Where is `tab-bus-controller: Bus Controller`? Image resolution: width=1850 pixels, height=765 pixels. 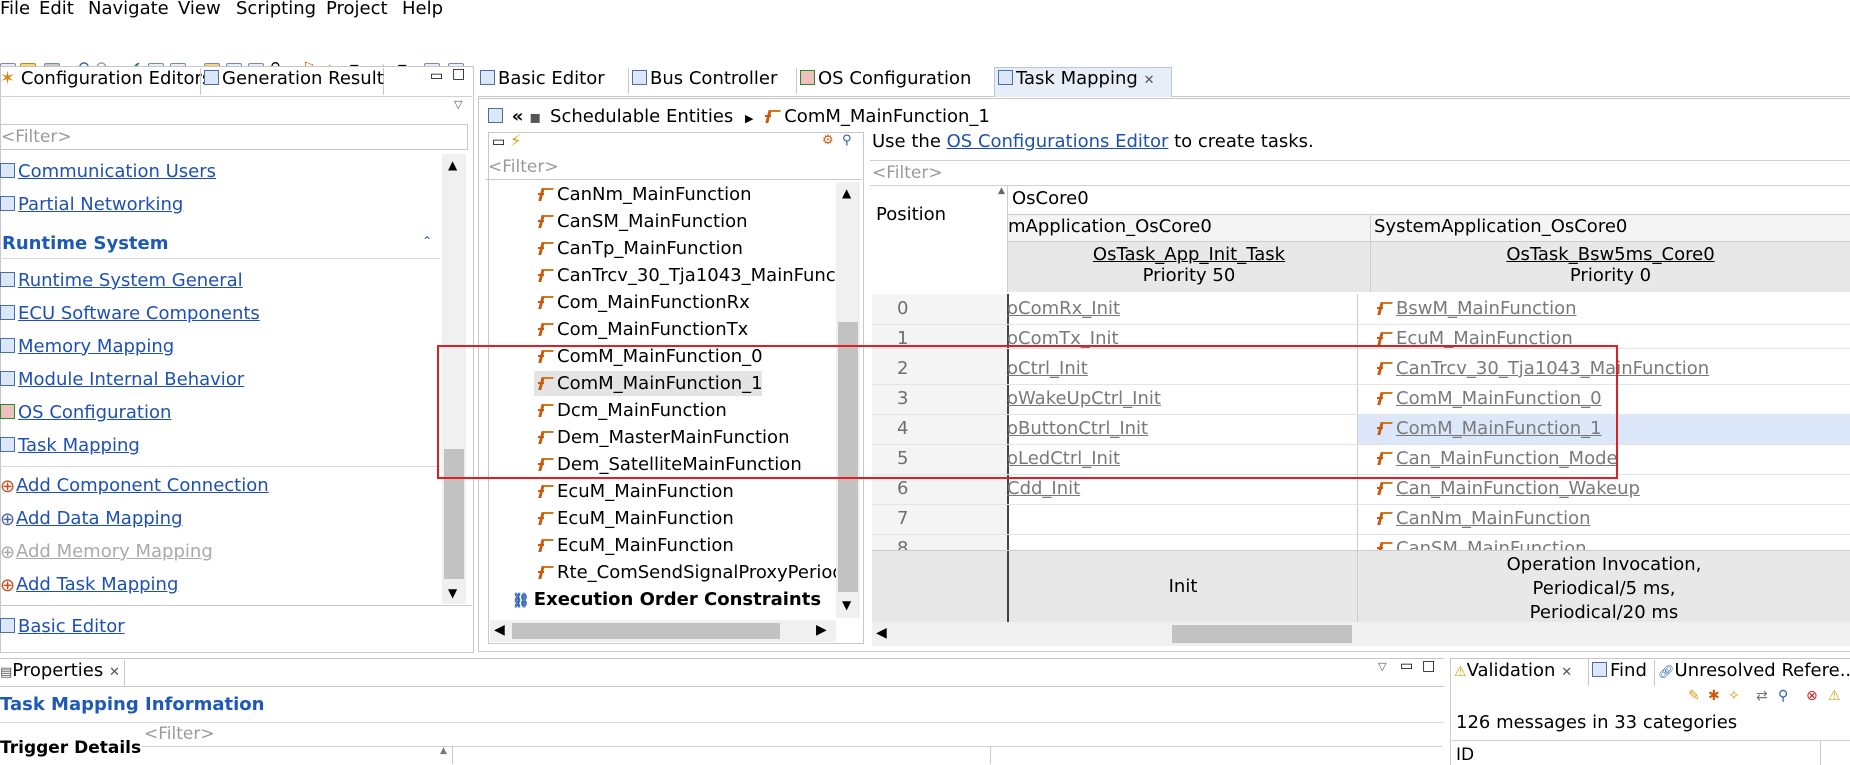
tab-bus-controller: Bus Controller is located at coordinates (704, 82).